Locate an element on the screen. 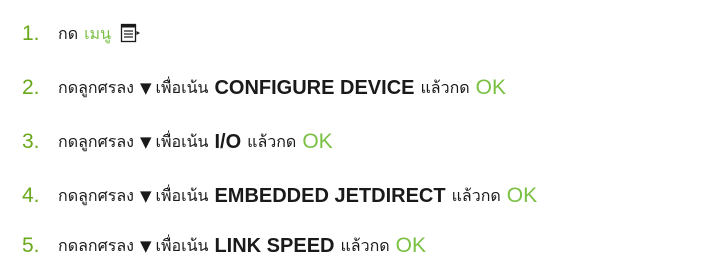  step-number: 1. is located at coordinates (31, 33).